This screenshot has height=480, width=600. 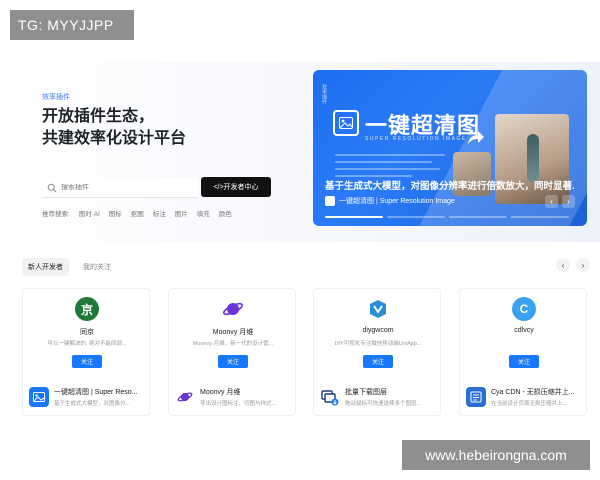 What do you see at coordinates (126, 187) in the screenshot?
I see `search-input` at bounding box center [126, 187].